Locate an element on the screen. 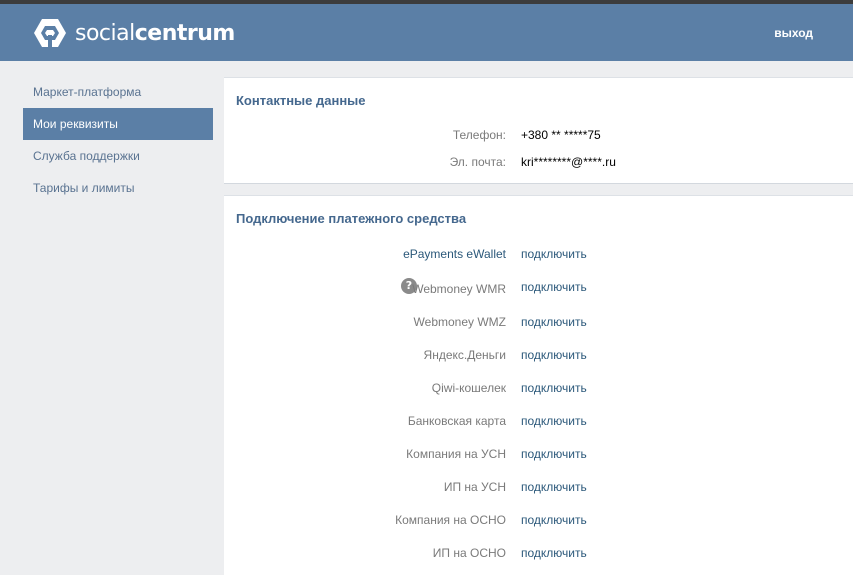  payment-method-label: Яндекс.Деньги is located at coordinates (464, 355).